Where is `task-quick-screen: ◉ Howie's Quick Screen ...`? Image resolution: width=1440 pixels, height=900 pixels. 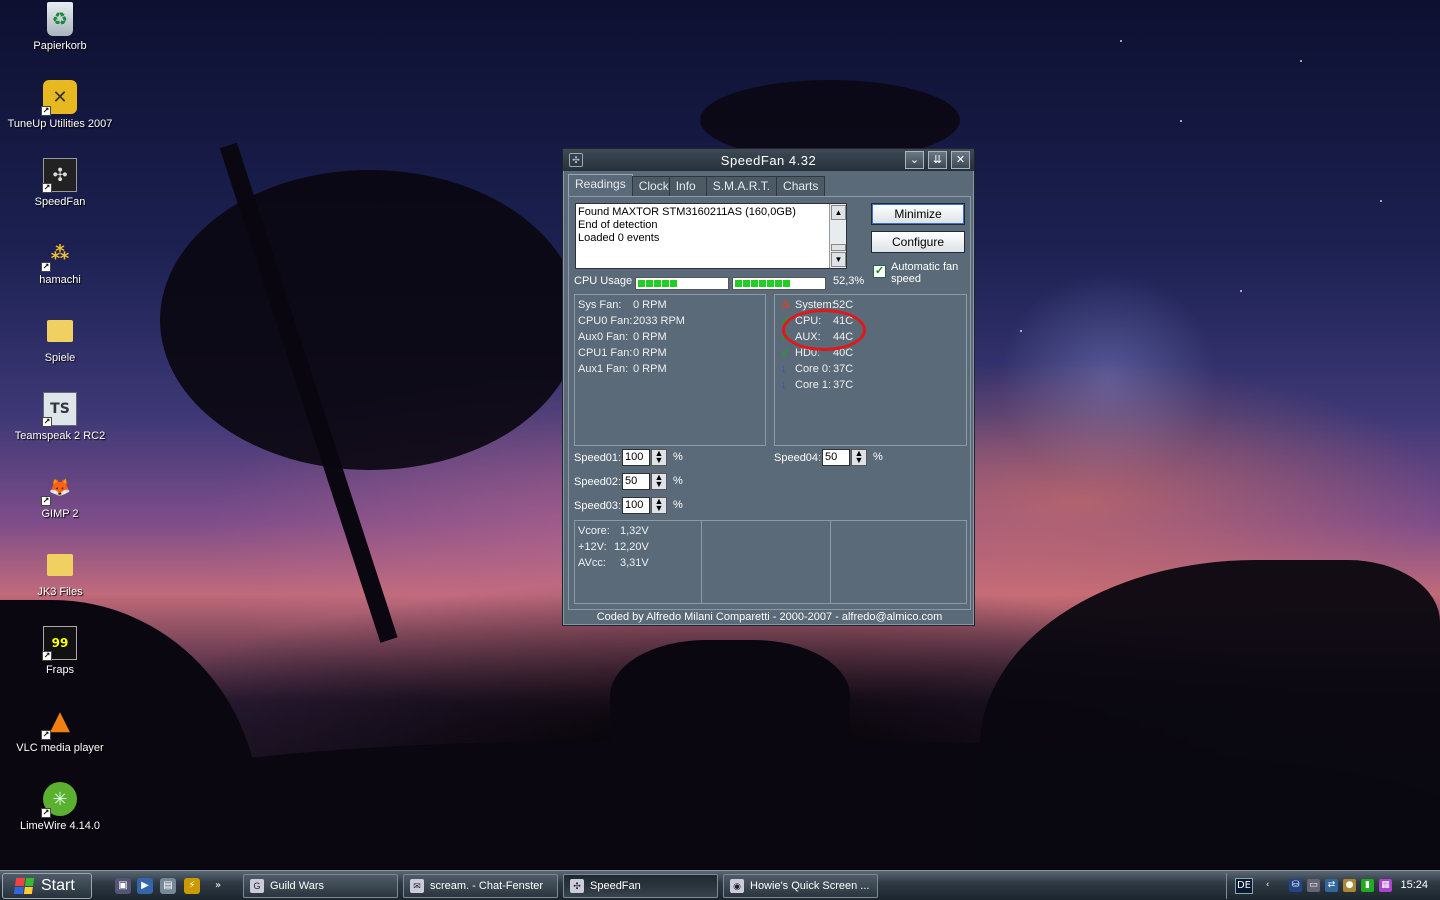 task-quick-screen: ◉ Howie's Quick Screen ... is located at coordinates (800, 886).